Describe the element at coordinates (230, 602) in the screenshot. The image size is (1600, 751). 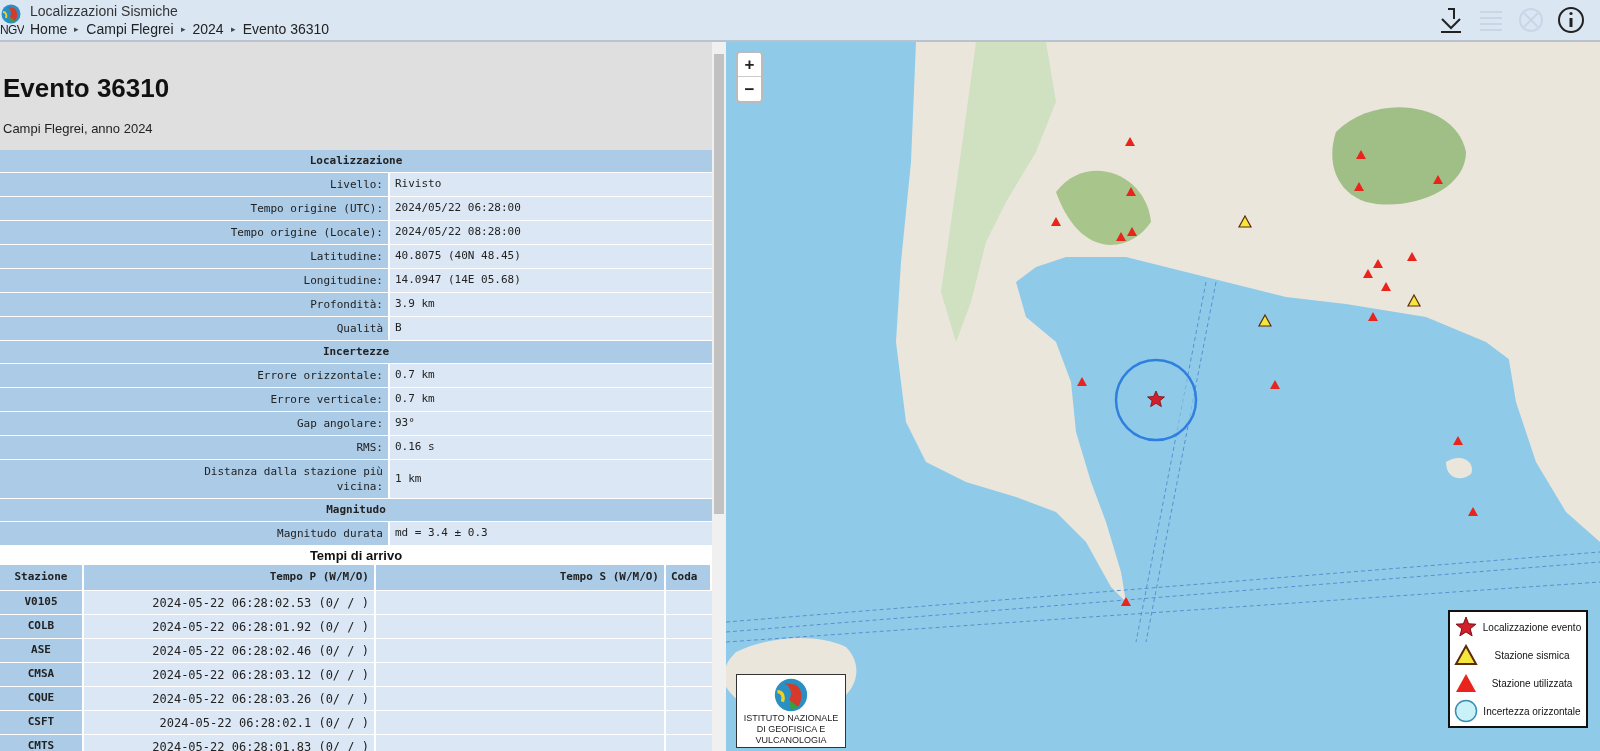
I see `p-time-cell: 2024-05-22 06:28:02.53 (0/ / )` at that location.